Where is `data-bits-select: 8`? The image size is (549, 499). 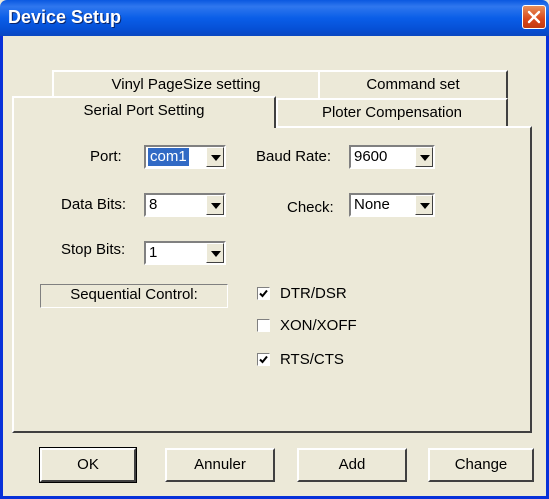 data-bits-select: 8 is located at coordinates (185, 205).